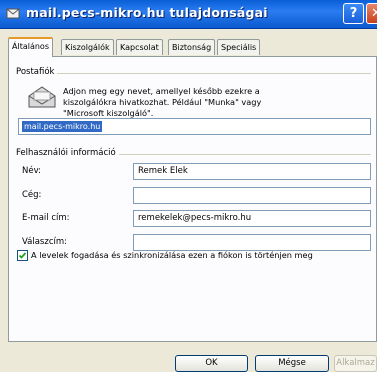  I want to click on mail-envelope-icon, so click(42, 97).